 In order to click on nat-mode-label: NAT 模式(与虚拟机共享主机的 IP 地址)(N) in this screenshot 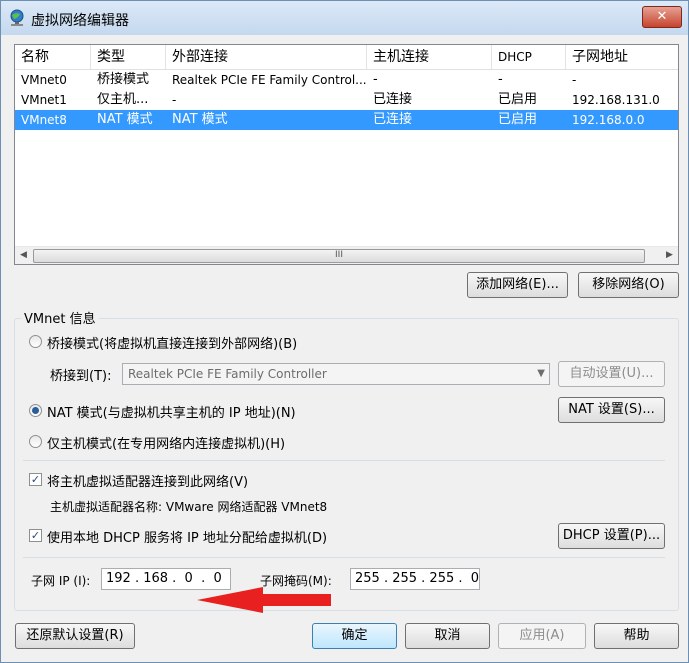, I will do `click(171, 411)`.